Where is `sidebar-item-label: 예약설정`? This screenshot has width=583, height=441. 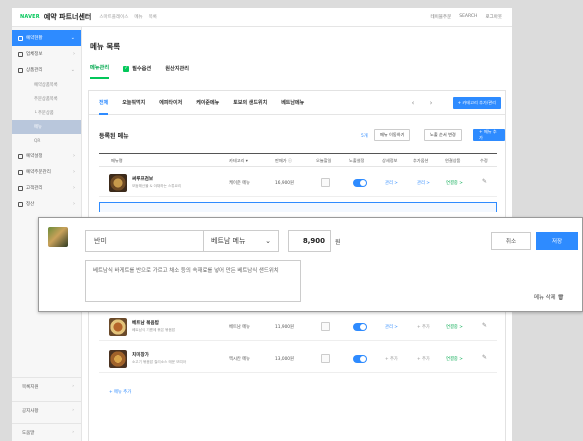
sidebar-item-label: 예약설정 is located at coordinates (34, 156).